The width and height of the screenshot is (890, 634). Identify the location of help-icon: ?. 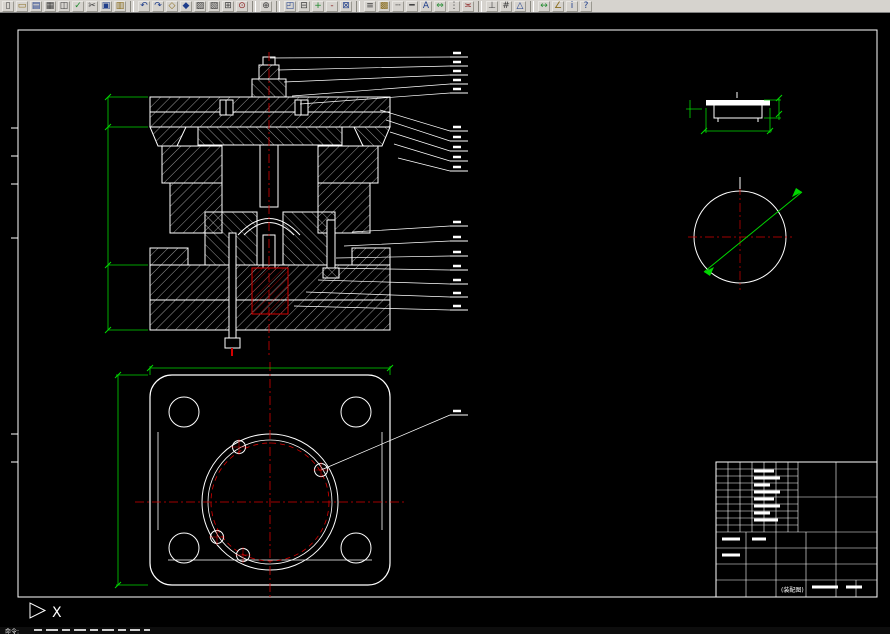
(586, 5).